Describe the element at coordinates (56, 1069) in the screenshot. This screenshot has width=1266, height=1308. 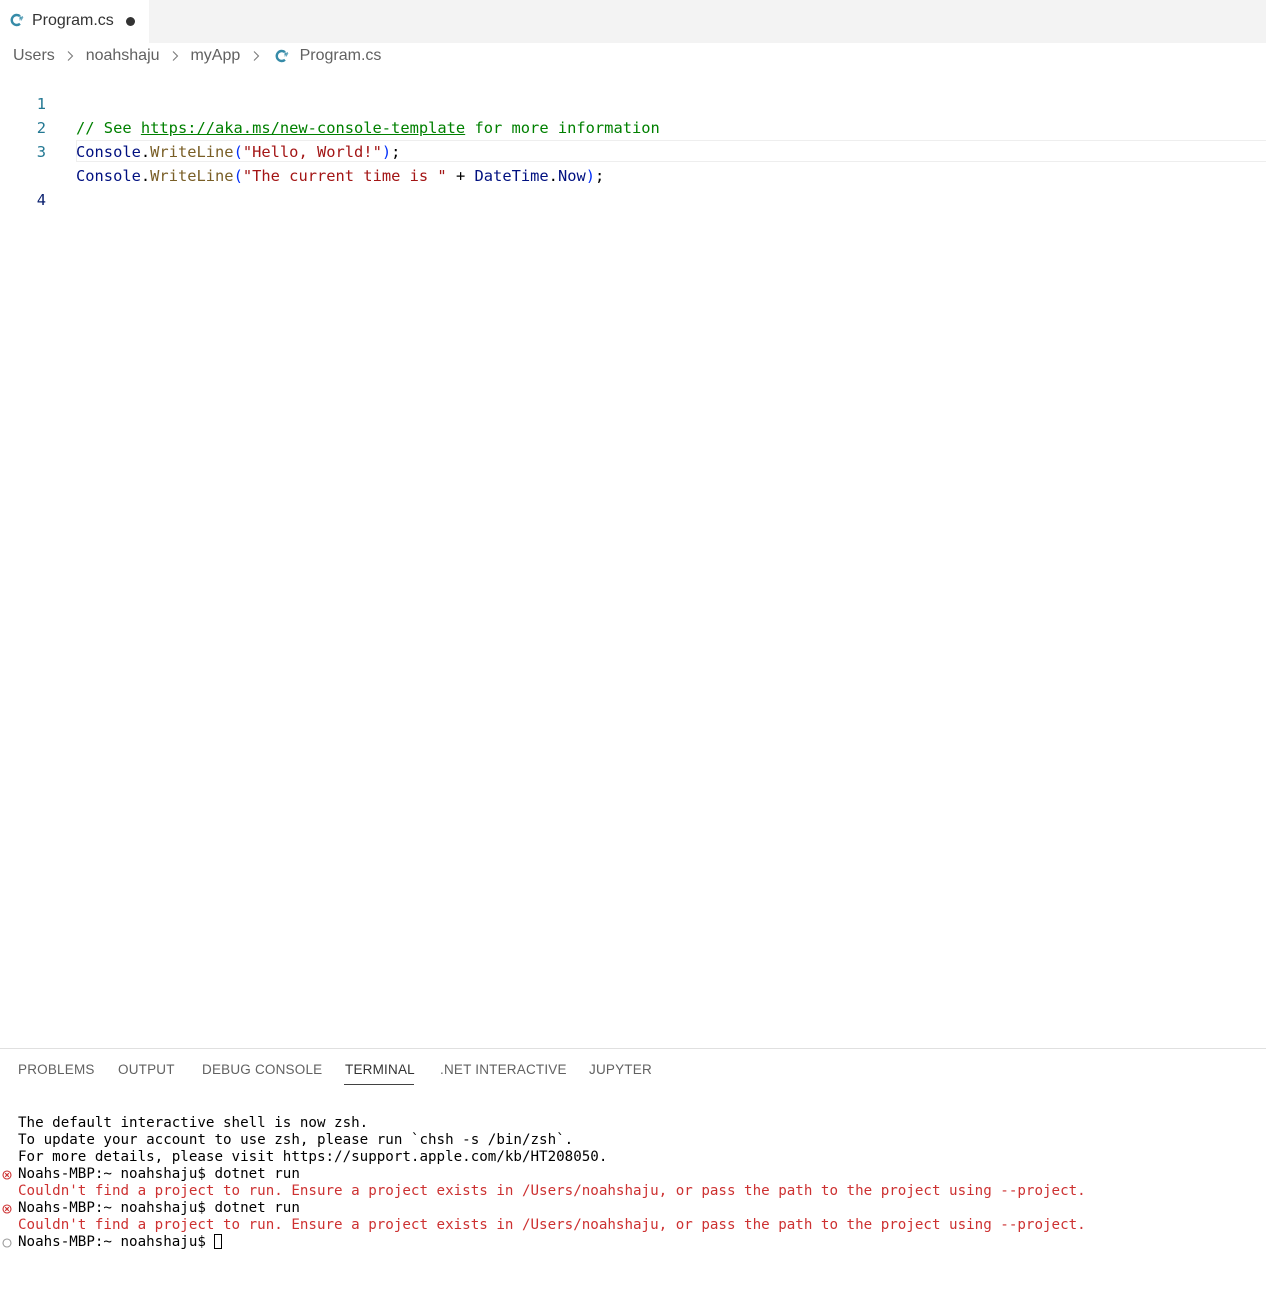
I see `tab-problems: PROBLEMS` at that location.